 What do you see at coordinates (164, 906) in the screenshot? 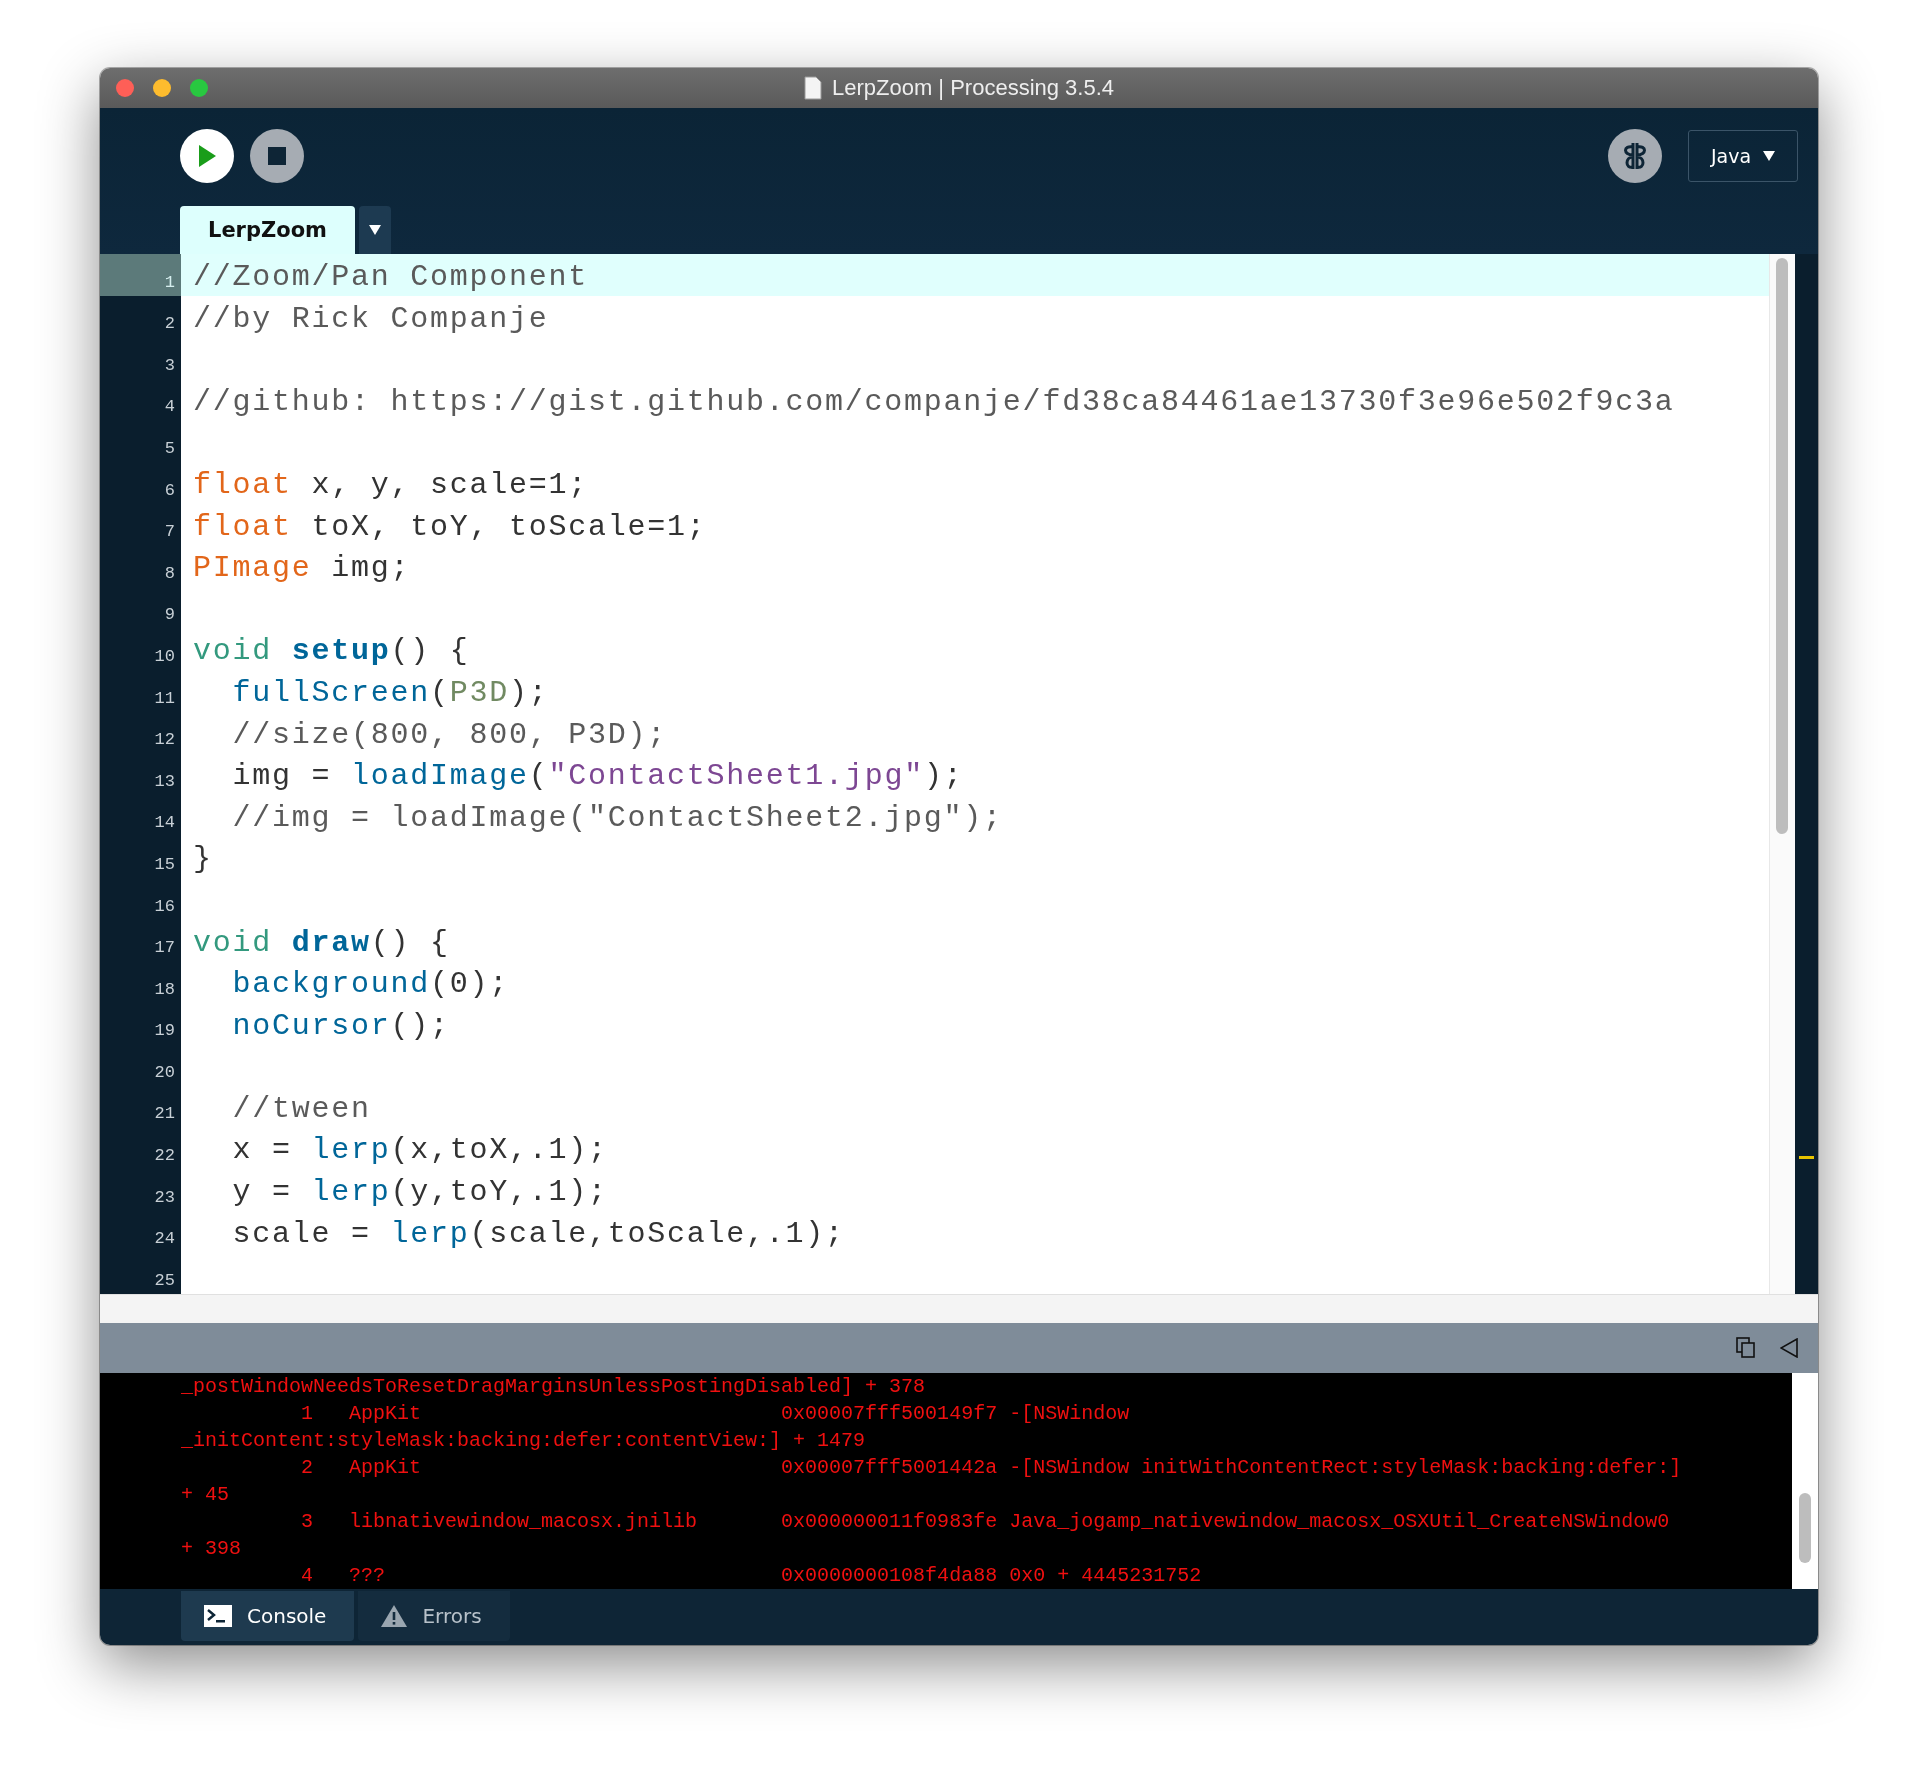
I see `line-number: 16` at bounding box center [164, 906].